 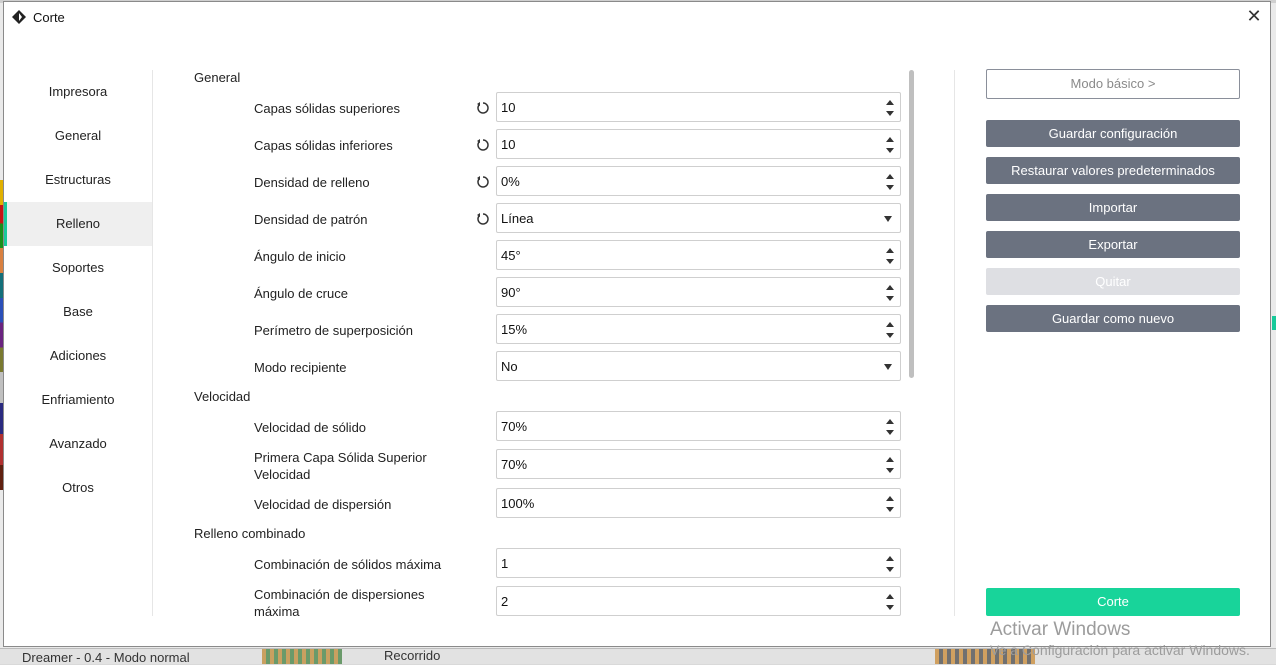 I want to click on setting-label: Ángulo de inicio, so click(x=300, y=256).